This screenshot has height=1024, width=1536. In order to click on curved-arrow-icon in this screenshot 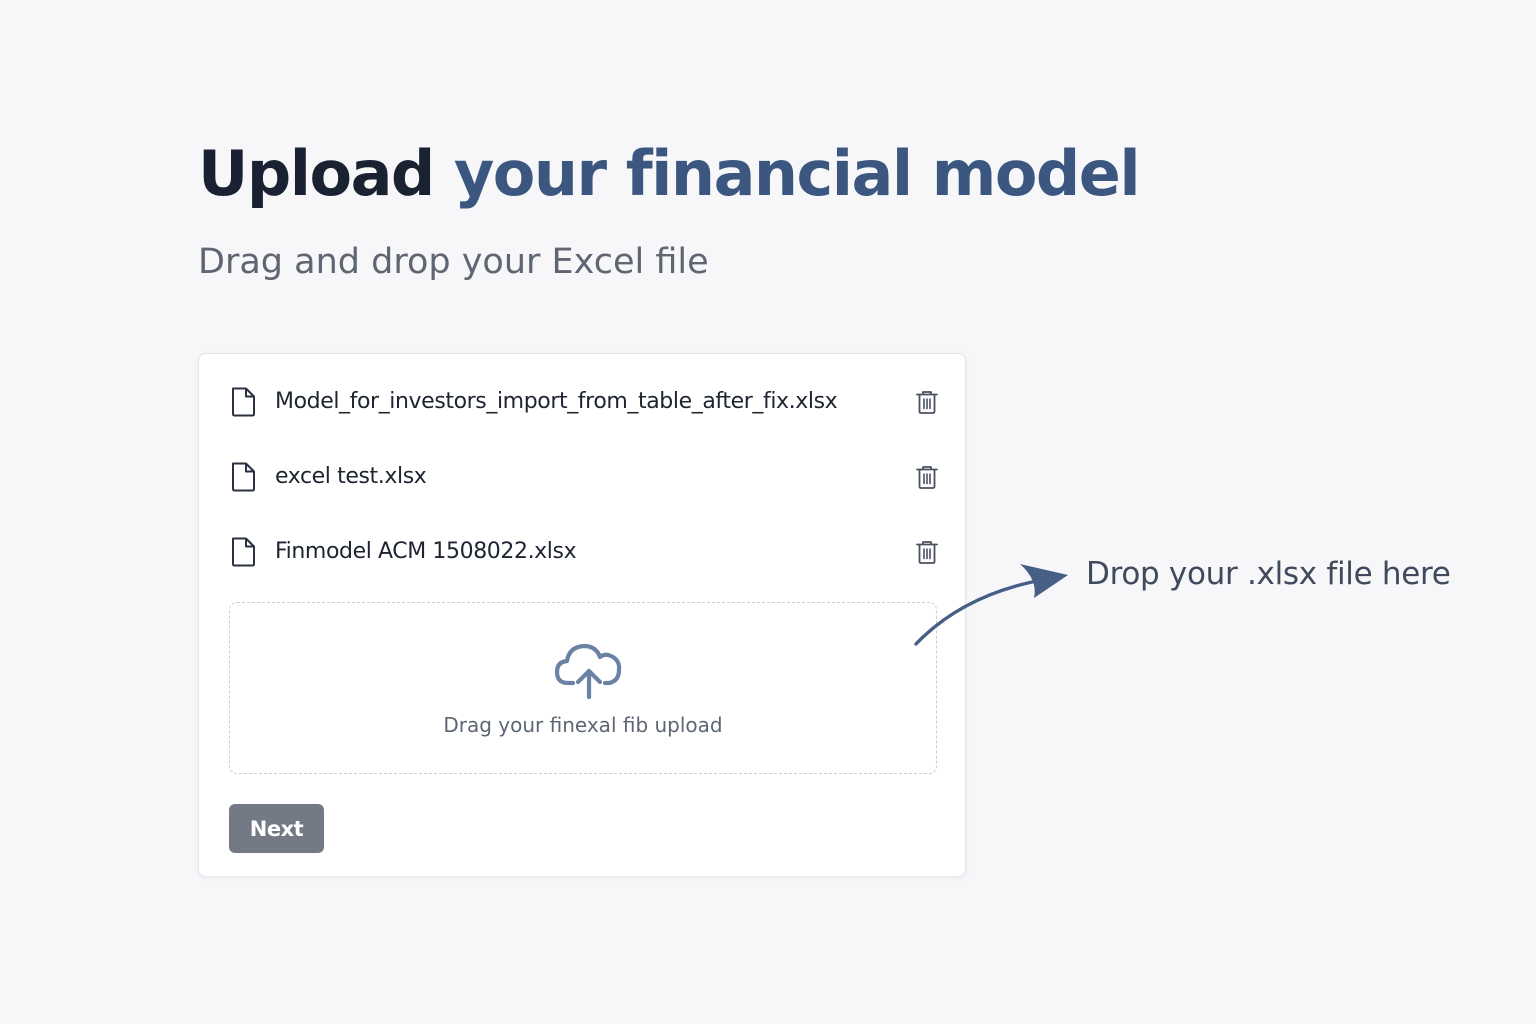, I will do `click(991, 605)`.